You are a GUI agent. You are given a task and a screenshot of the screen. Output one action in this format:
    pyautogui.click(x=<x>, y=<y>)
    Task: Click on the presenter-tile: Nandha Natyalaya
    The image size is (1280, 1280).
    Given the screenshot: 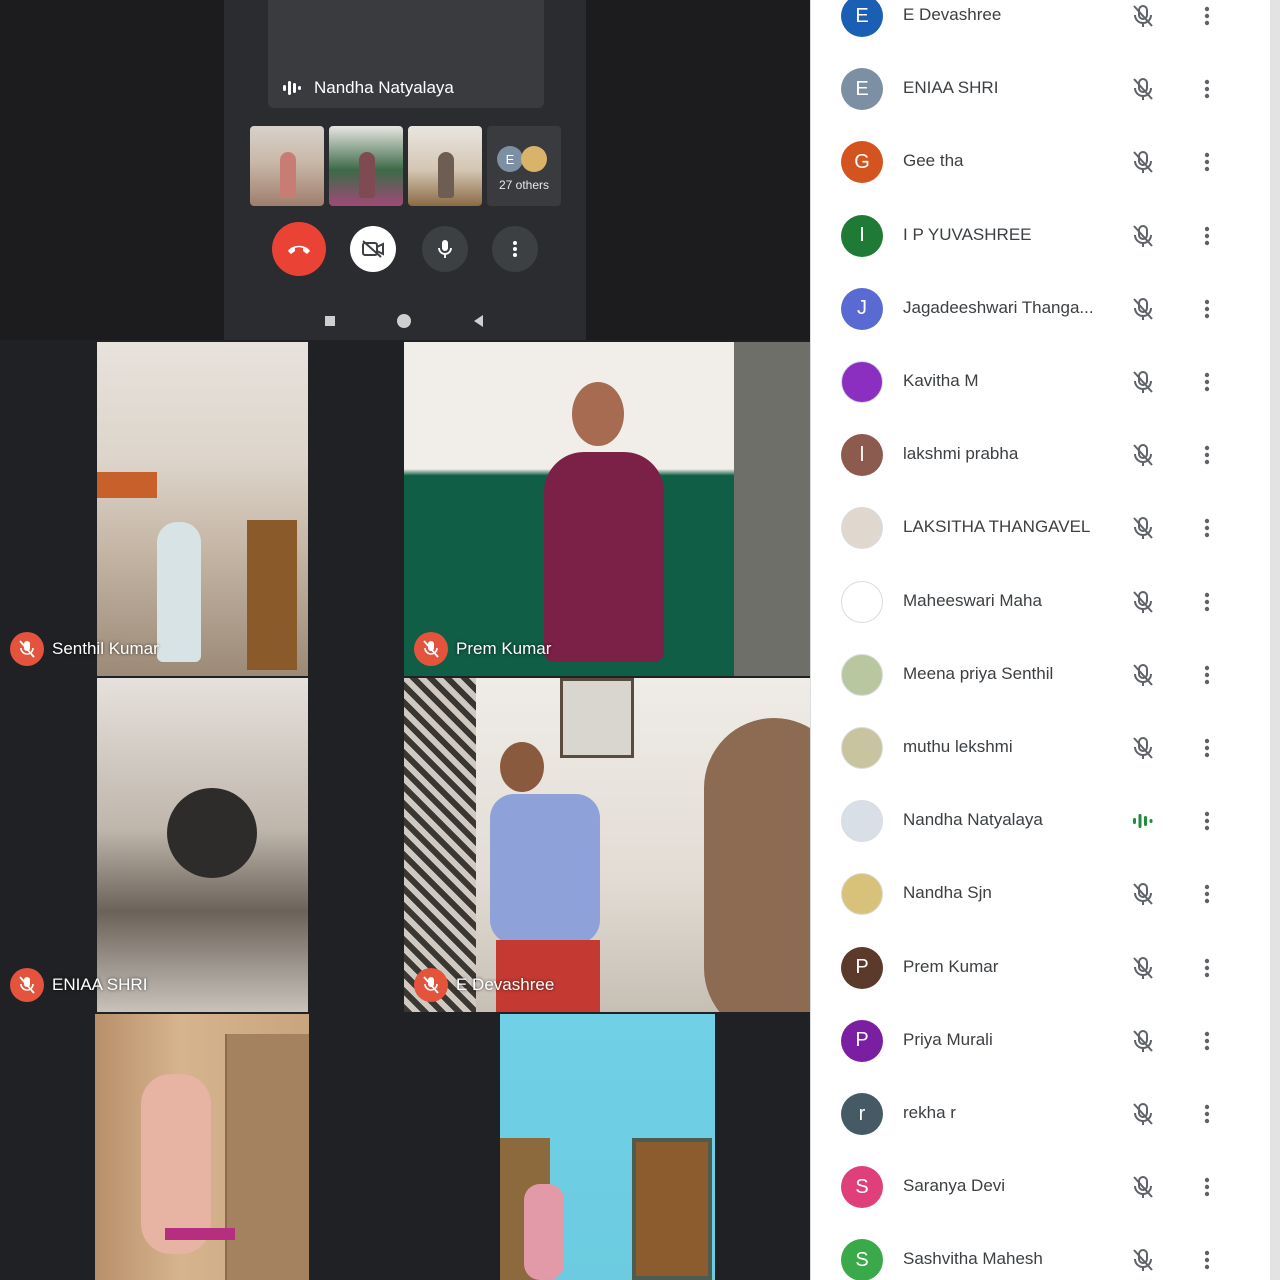 What is the action you would take?
    pyautogui.click(x=406, y=54)
    